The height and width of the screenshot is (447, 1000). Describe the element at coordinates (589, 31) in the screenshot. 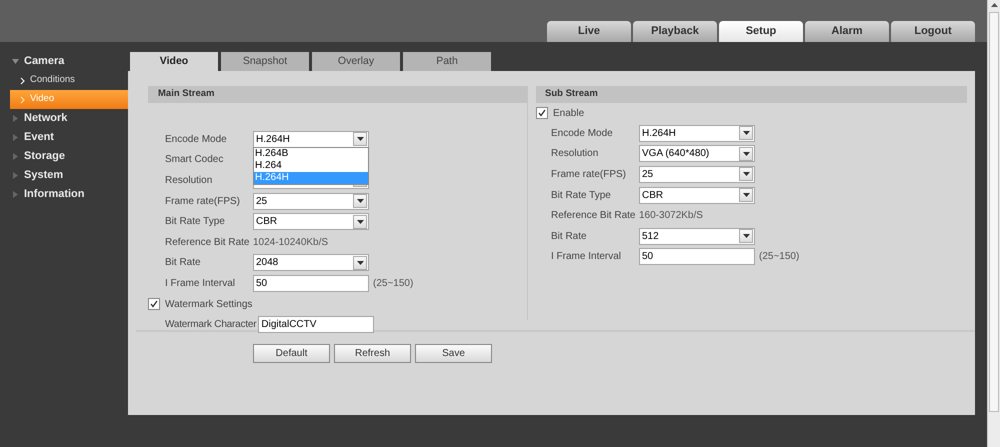

I see `nav-tab: Live` at that location.